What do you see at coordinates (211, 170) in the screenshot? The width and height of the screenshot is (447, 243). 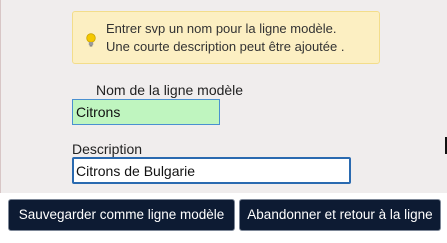 I see `description-input` at bounding box center [211, 170].